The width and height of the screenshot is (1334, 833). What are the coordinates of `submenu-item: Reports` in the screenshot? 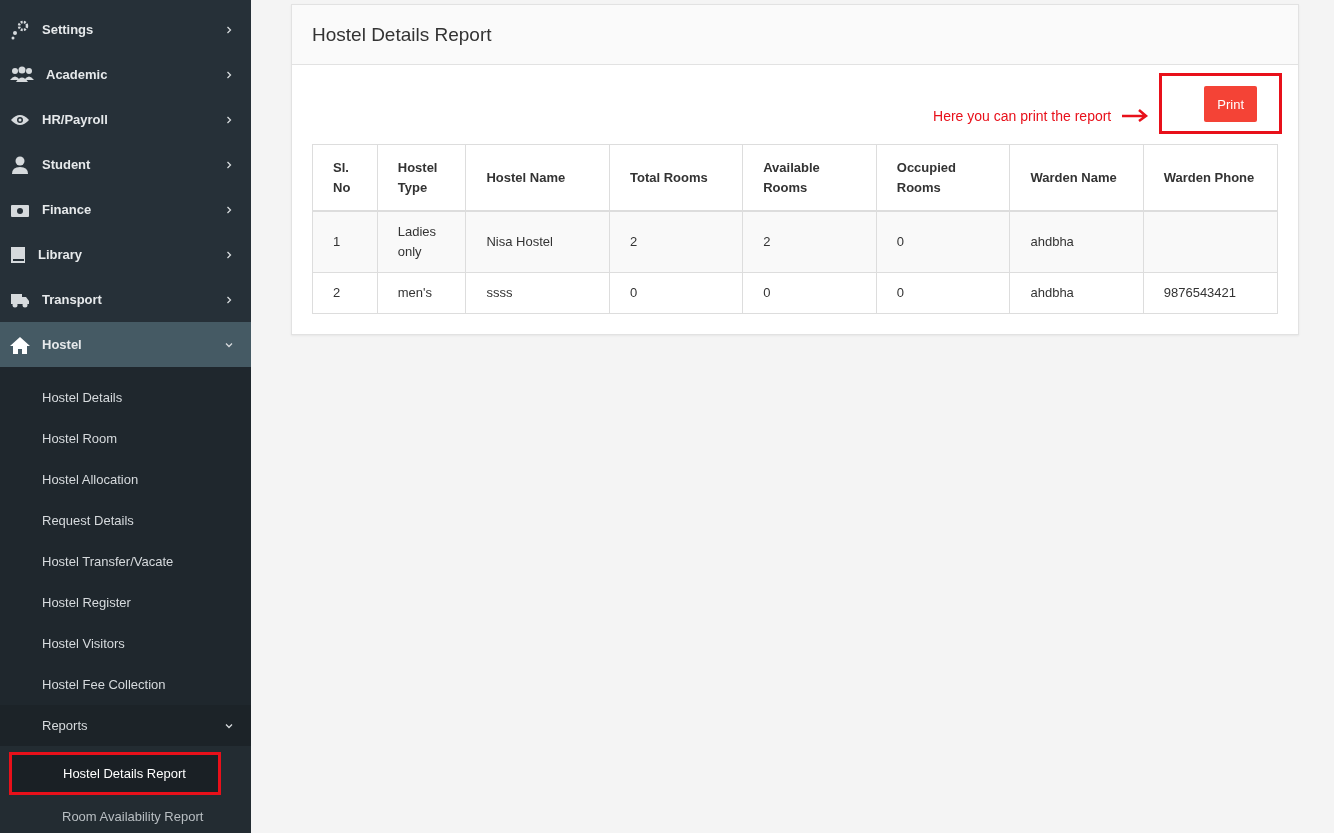 It's located at (125, 725).